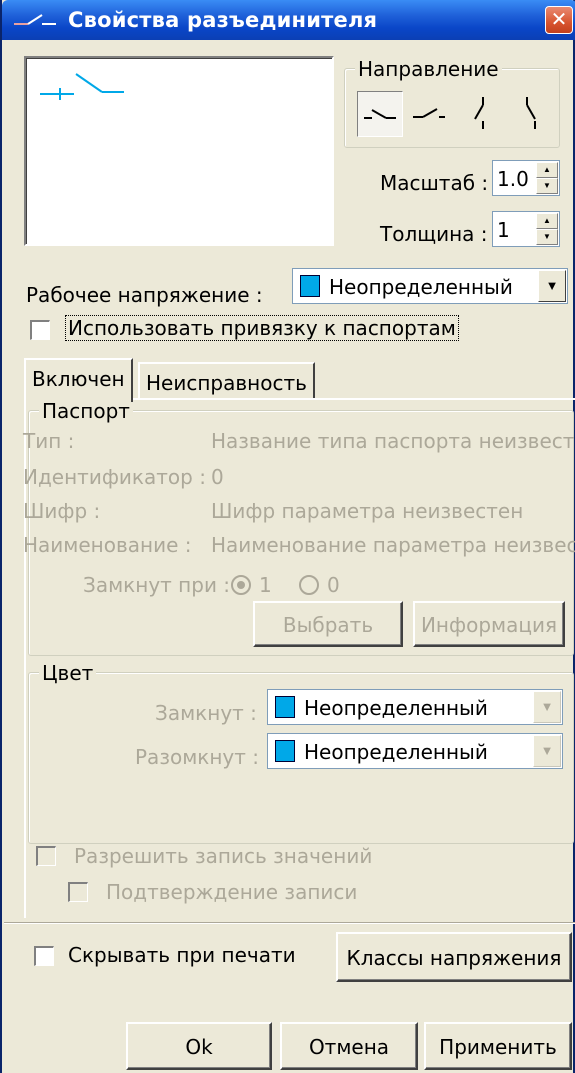 The height and width of the screenshot is (1073, 575). What do you see at coordinates (434, 183) in the screenshot?
I see `scale-label: Масштаб :` at bounding box center [434, 183].